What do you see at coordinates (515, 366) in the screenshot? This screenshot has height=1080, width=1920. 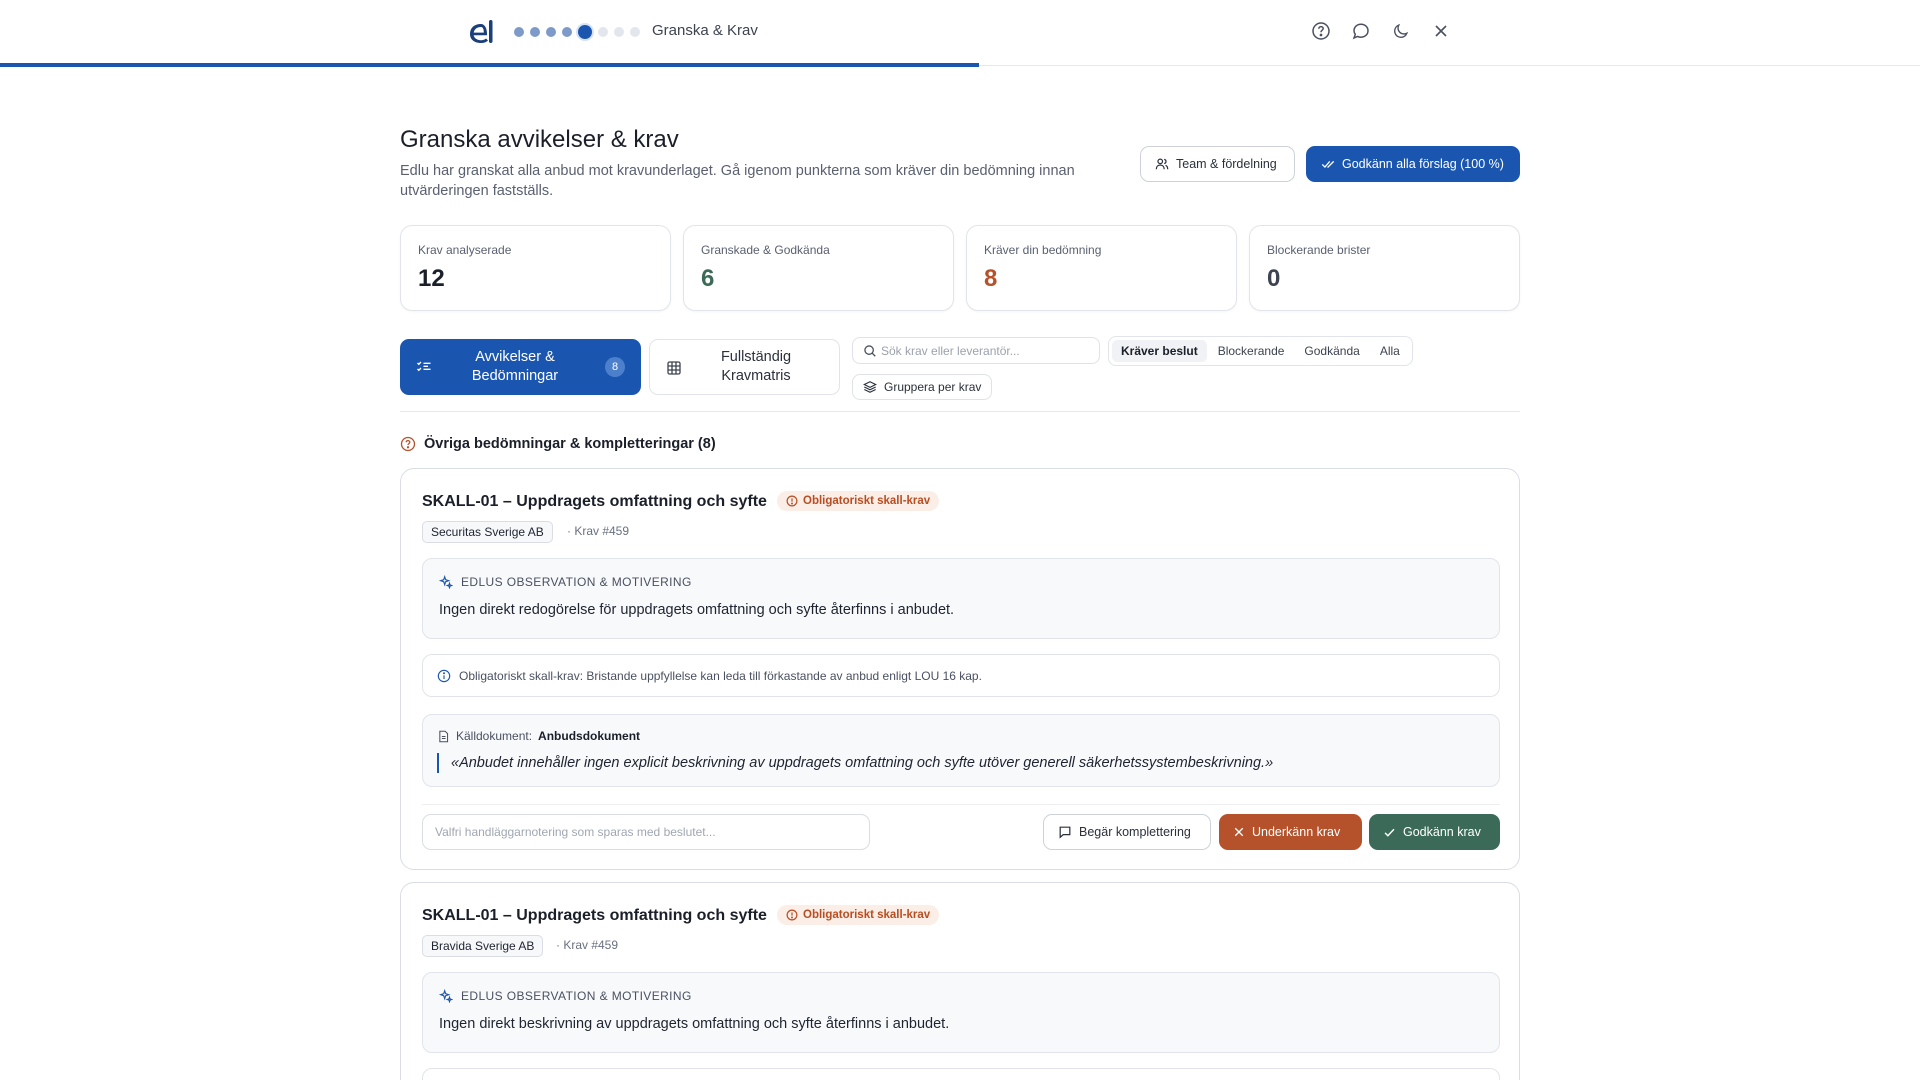 I see `tab-deviations-label: Avvikelser & Bedömningar` at bounding box center [515, 366].